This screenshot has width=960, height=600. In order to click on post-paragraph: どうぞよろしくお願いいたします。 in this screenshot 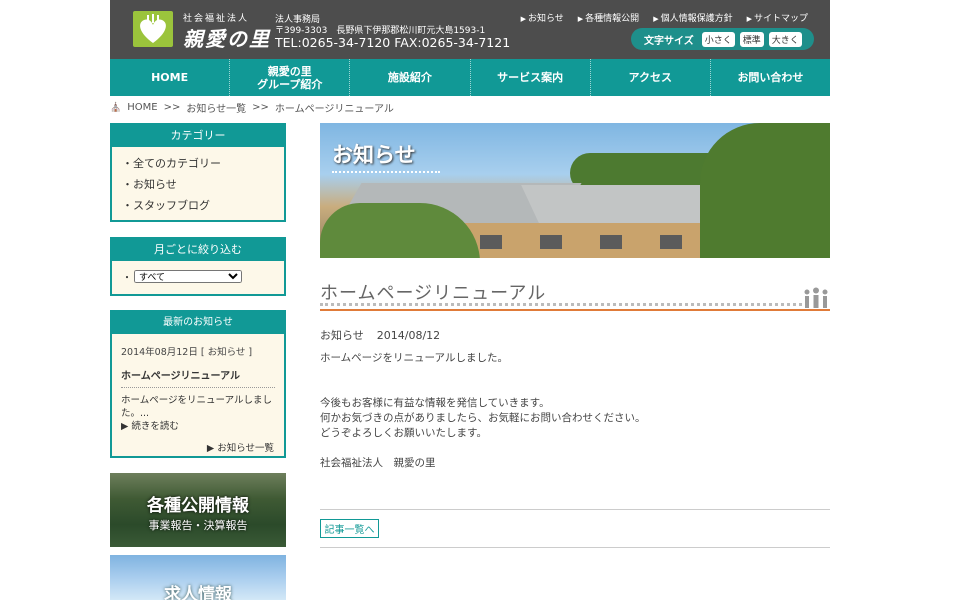, I will do `click(403, 433)`.